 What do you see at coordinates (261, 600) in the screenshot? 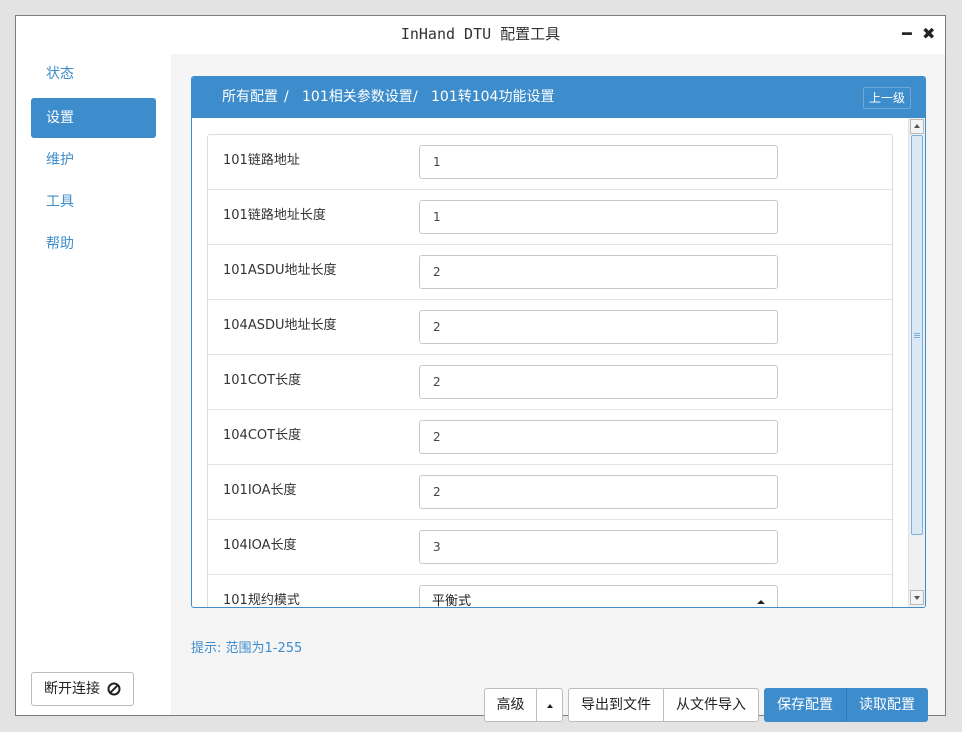
I see `field-label: 101规约模式` at bounding box center [261, 600].